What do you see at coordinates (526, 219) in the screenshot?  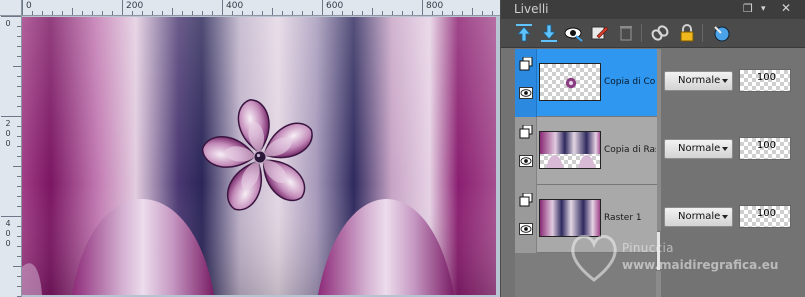 I see `layer-icon-column` at bounding box center [526, 219].